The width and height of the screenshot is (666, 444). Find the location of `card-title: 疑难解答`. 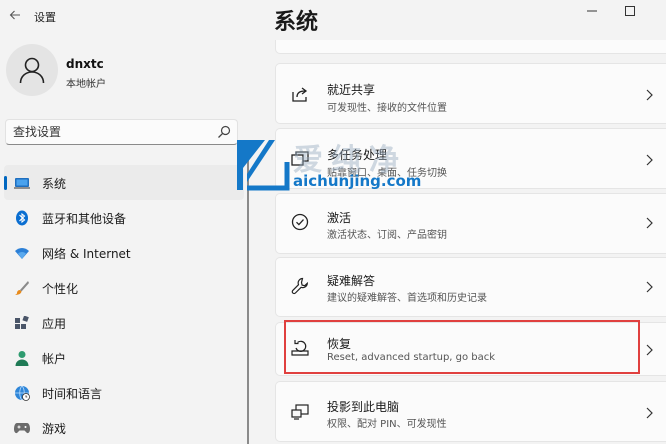

card-title: 疑难解答 is located at coordinates (351, 281).